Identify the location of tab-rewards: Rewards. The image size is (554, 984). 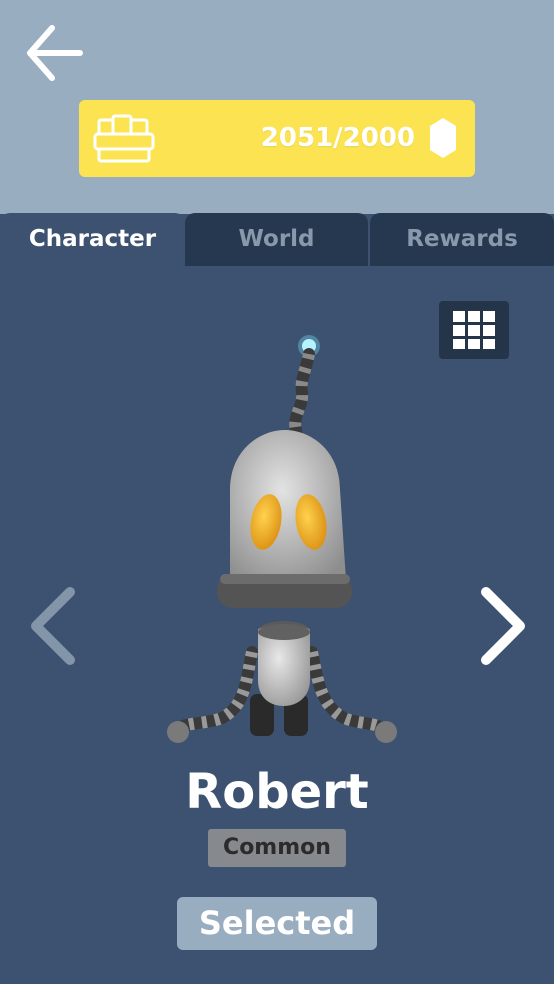
(462, 239).